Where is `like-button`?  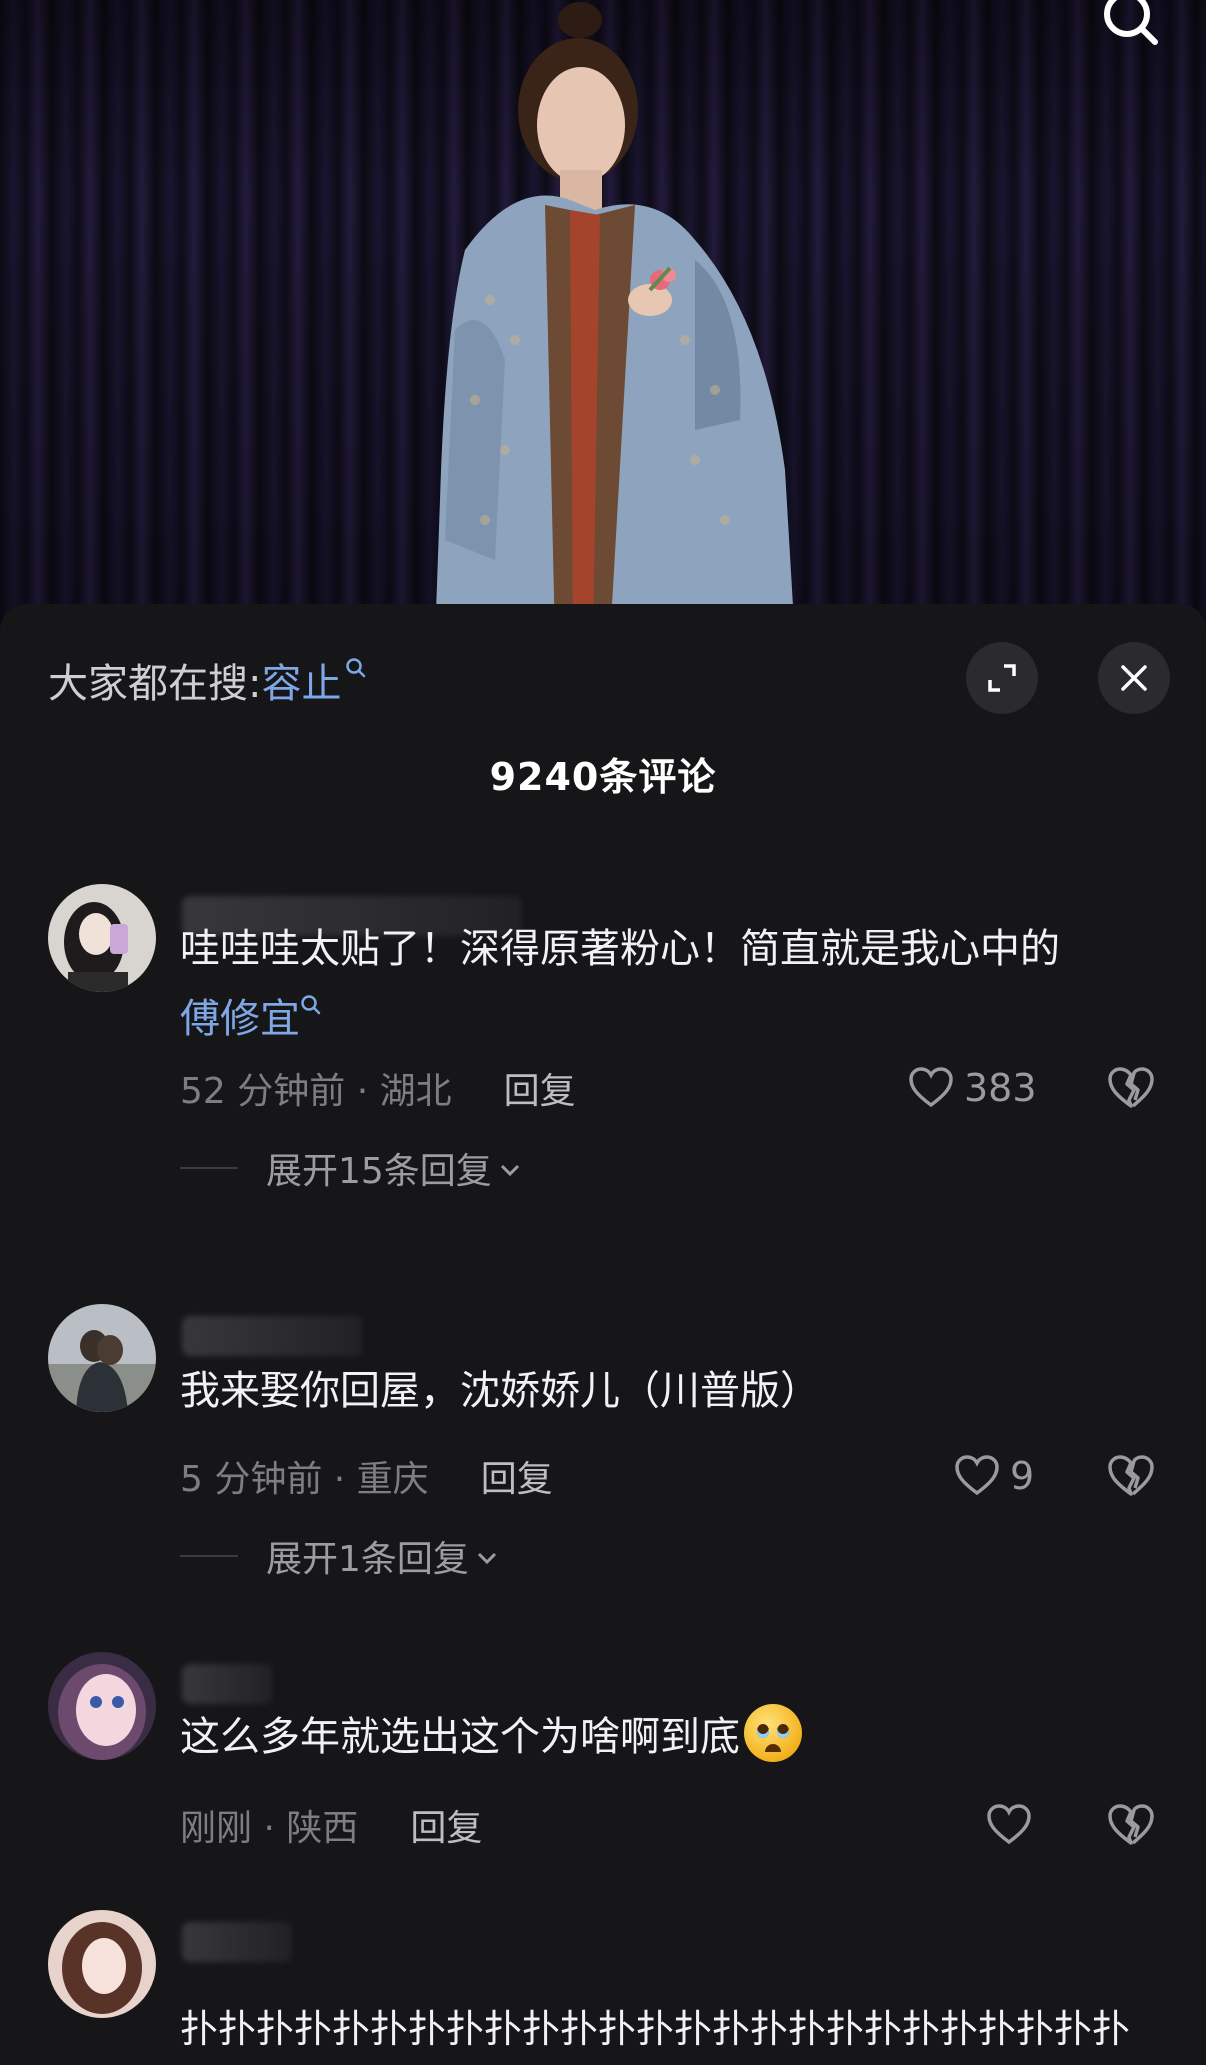
like-button is located at coordinates (1009, 1825).